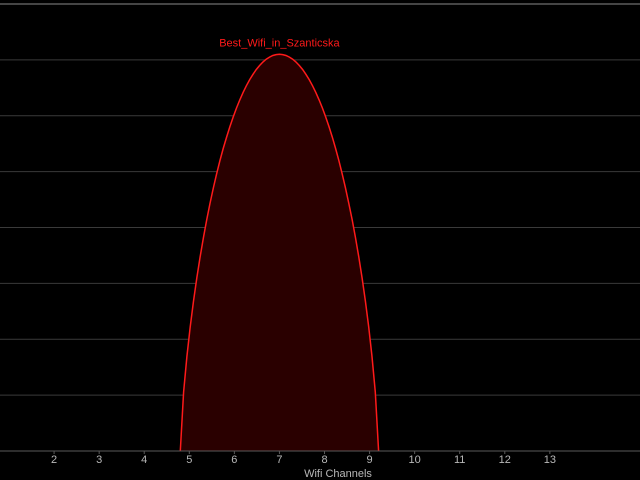 This screenshot has height=480, width=640. Describe the element at coordinates (279, 460) in the screenshot. I see `x-tick-label: 7` at that location.